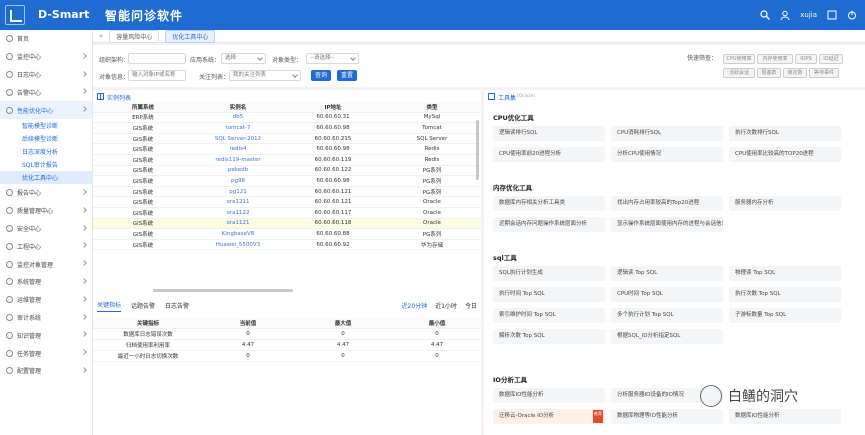 Image resolution: width=865 pixels, height=435 pixels. I want to click on tool-card: 逻辑读 Top SQL, so click(667, 273).